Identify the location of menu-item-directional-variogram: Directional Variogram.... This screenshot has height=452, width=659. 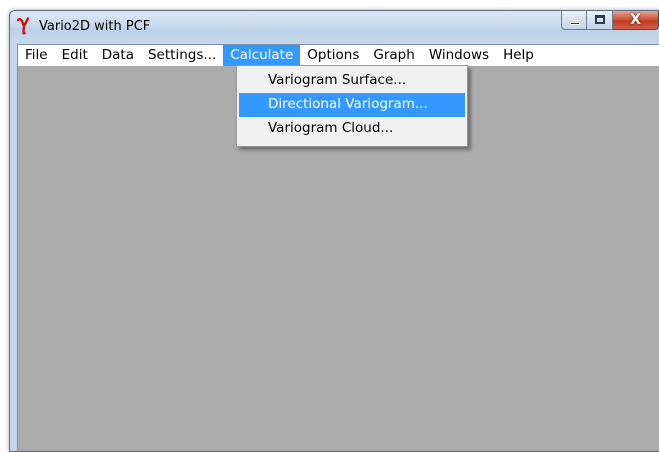
(352, 105).